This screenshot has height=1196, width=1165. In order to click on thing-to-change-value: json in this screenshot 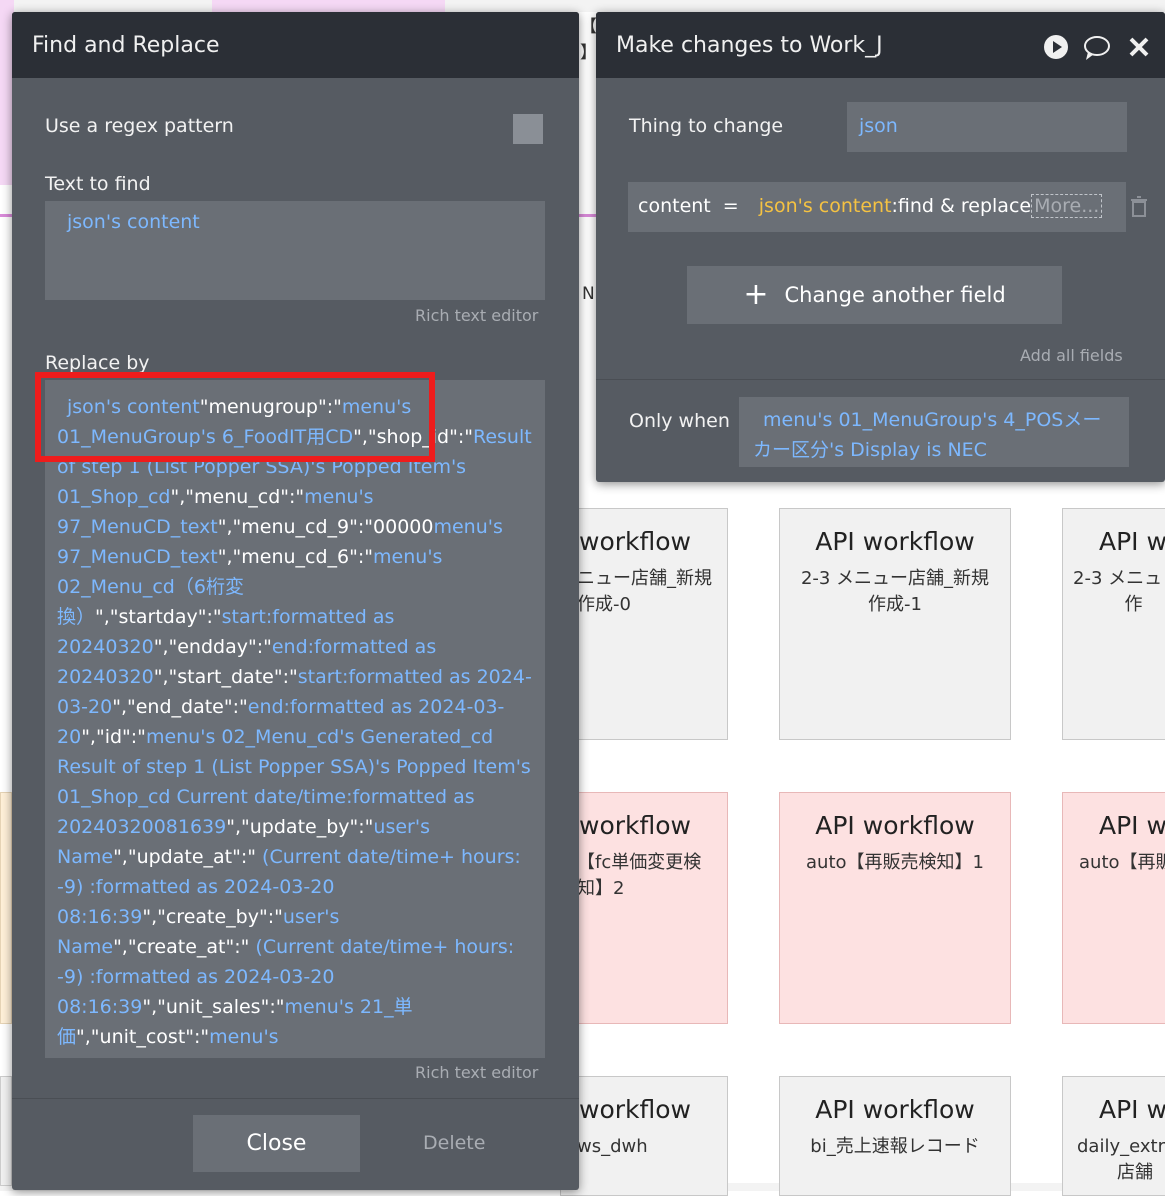, I will do `click(878, 126)`.